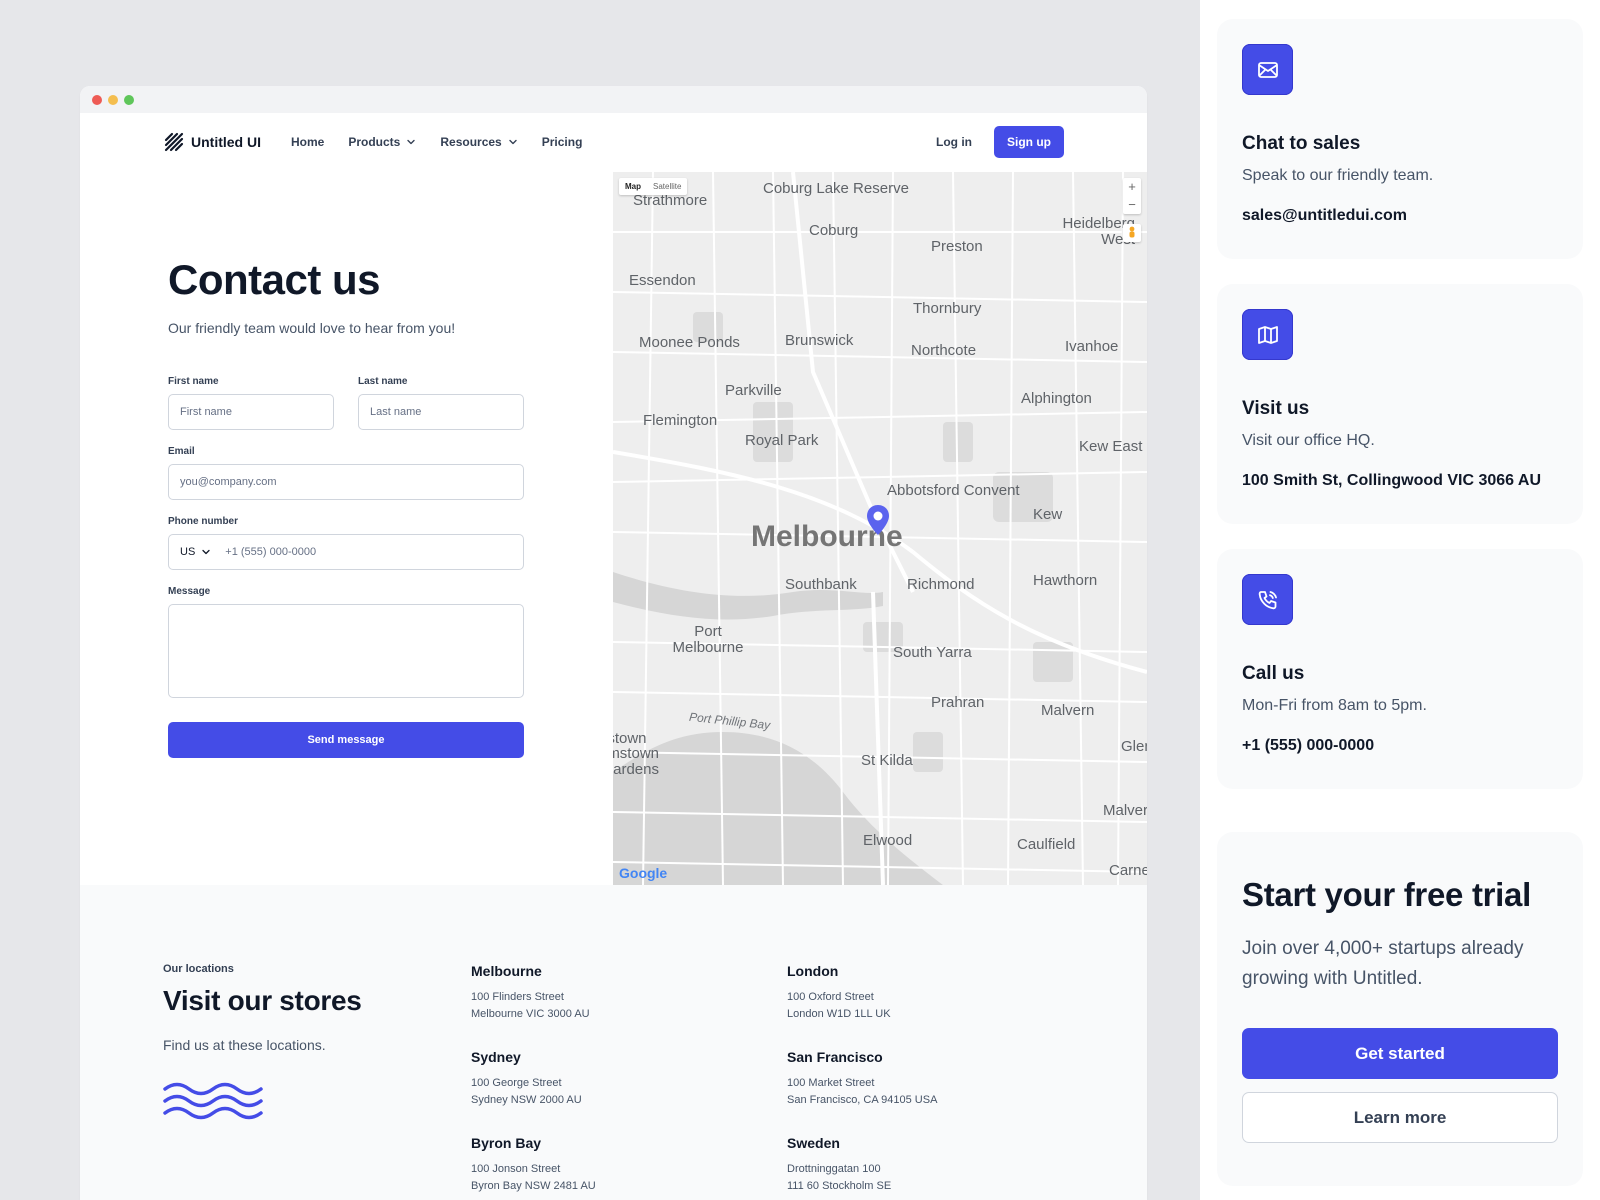 This screenshot has height=1200, width=1600. I want to click on location-address-line1: 100 Market Street, so click(831, 1083).